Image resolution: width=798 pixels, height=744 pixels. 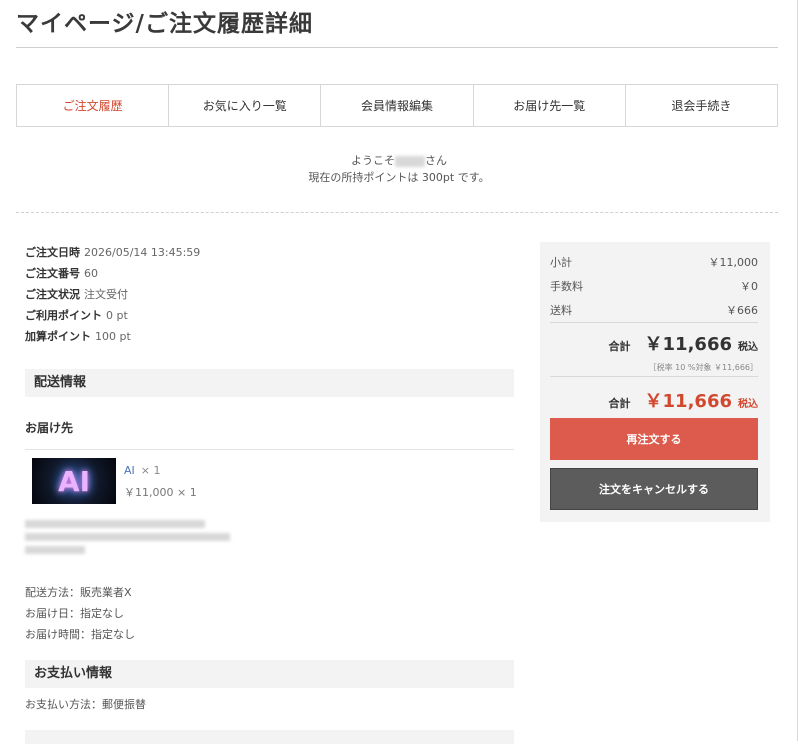 What do you see at coordinates (397, 47) in the screenshot?
I see `title-divider` at bounding box center [397, 47].